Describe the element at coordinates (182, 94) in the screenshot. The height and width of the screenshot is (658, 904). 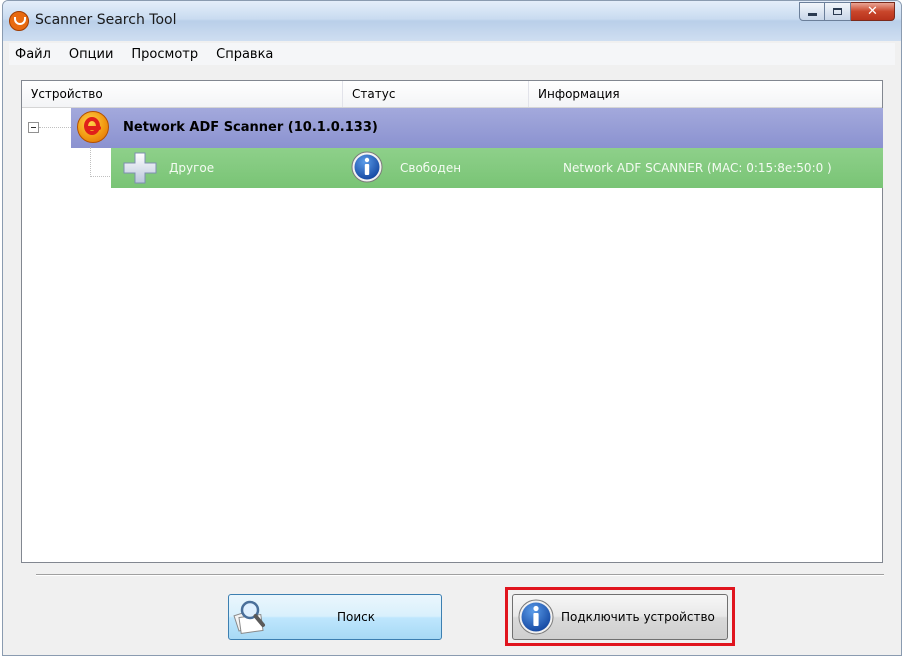
I see `column-header-device: Устройство` at that location.